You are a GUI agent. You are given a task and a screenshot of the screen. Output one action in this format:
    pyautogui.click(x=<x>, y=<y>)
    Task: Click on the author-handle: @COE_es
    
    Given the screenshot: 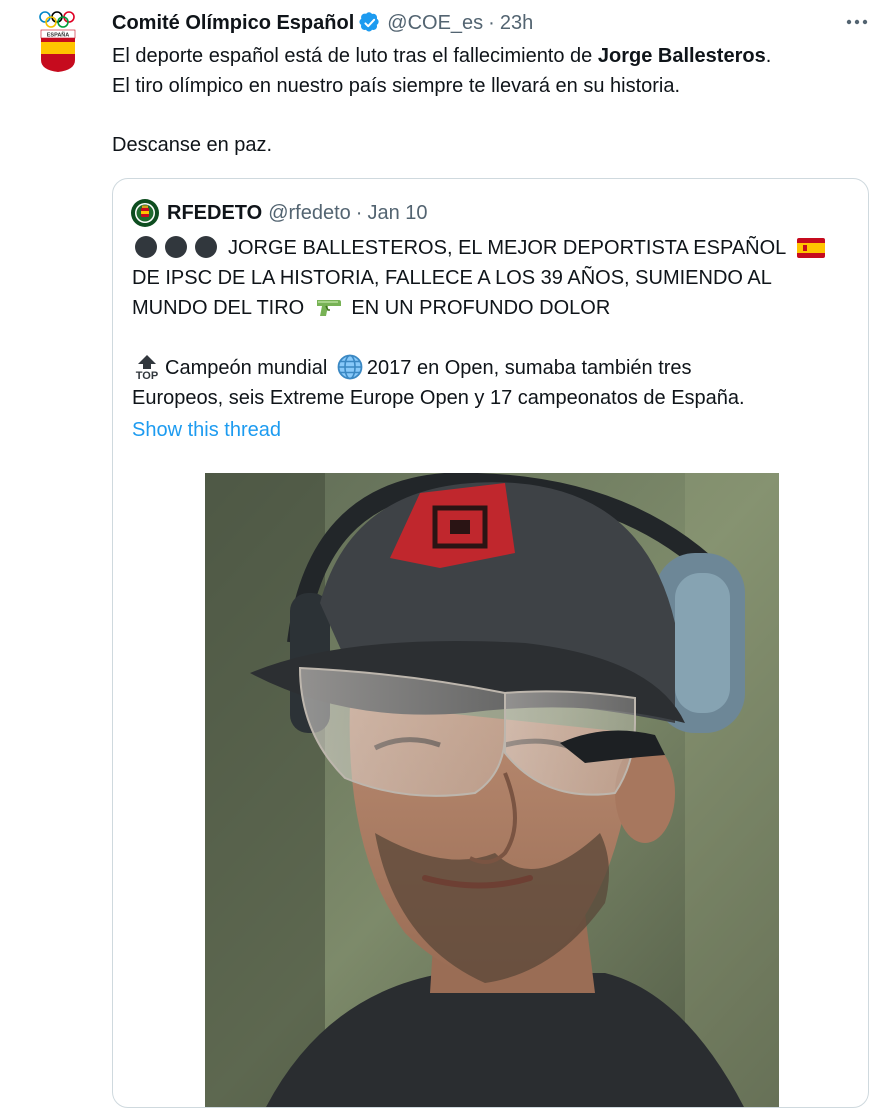 What is the action you would take?
    pyautogui.click(x=435, y=23)
    